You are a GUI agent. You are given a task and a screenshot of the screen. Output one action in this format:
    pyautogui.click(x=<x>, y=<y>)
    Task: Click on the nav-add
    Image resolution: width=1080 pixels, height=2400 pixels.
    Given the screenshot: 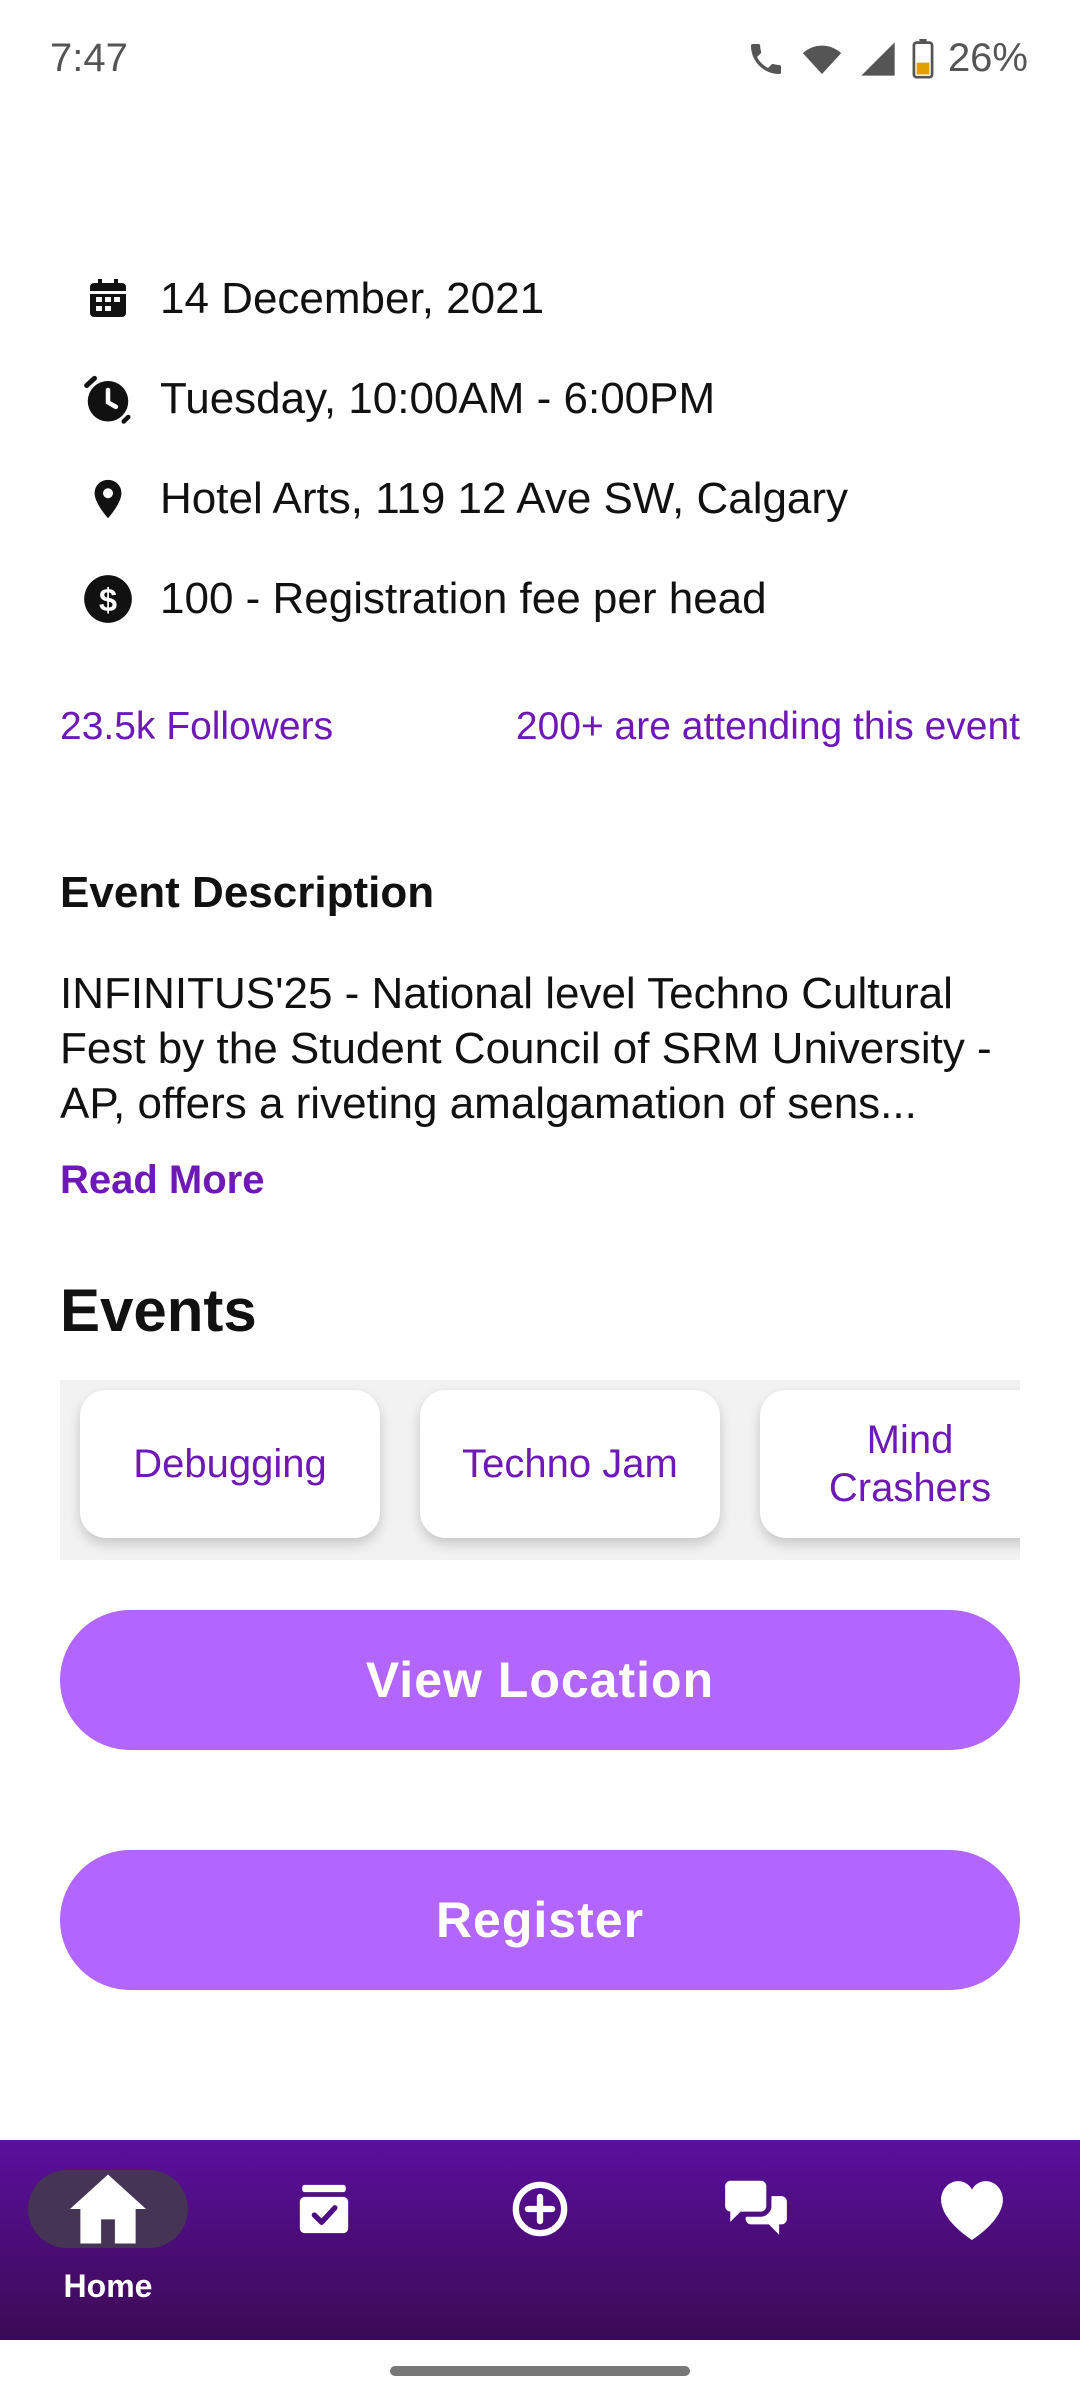 What is the action you would take?
    pyautogui.click(x=540, y=2240)
    